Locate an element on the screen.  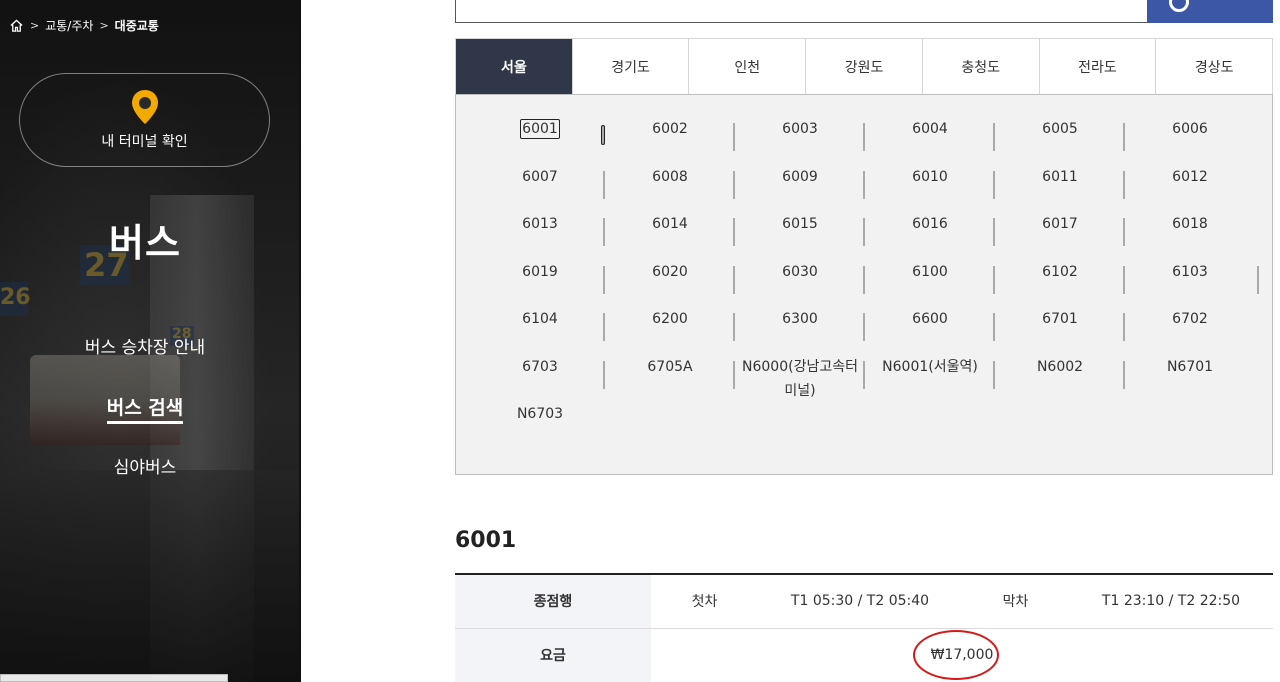
route-item: 6009 is located at coordinates (800, 189).